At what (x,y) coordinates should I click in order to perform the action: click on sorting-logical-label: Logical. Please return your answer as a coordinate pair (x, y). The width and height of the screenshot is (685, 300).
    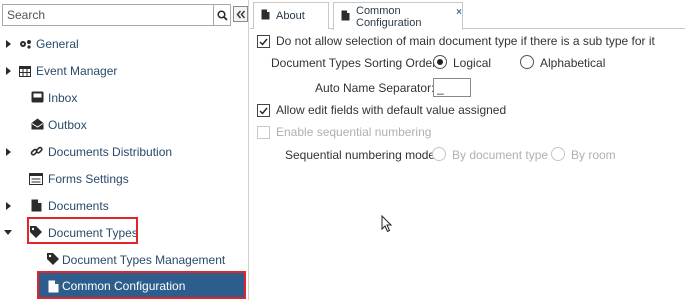
    Looking at the image, I should click on (472, 63).